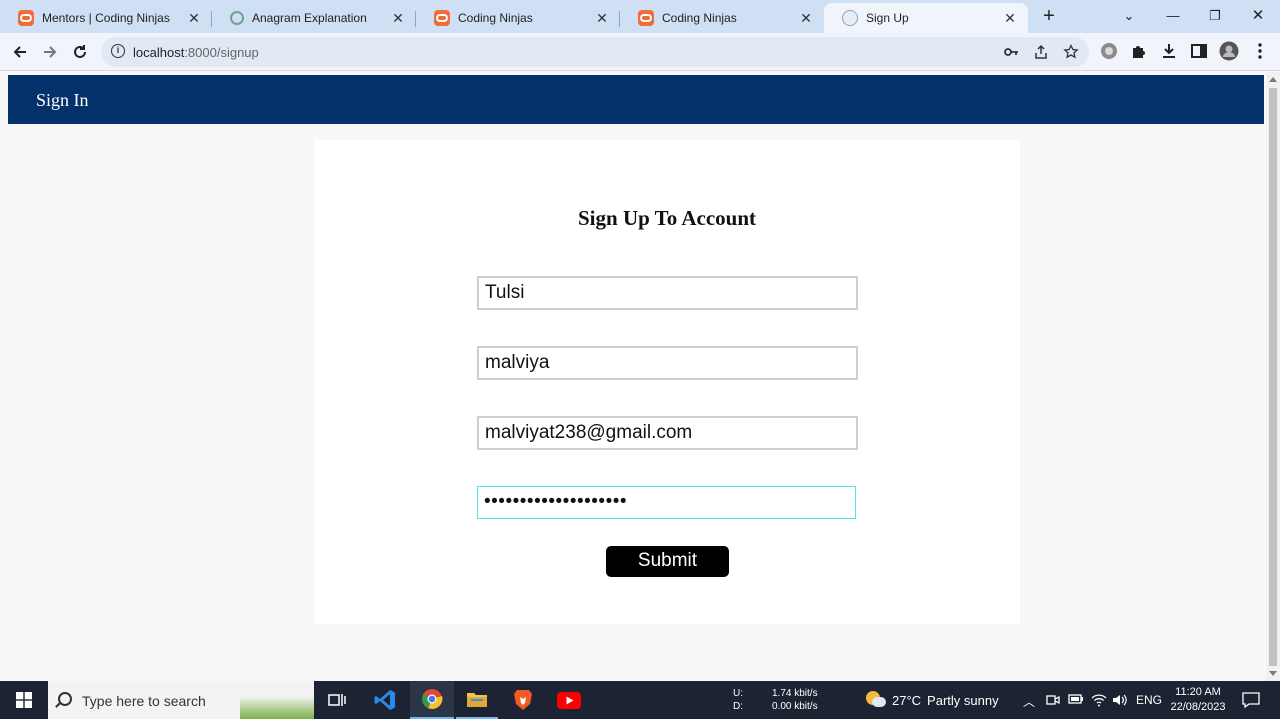  I want to click on task-view-icon, so click(337, 700).